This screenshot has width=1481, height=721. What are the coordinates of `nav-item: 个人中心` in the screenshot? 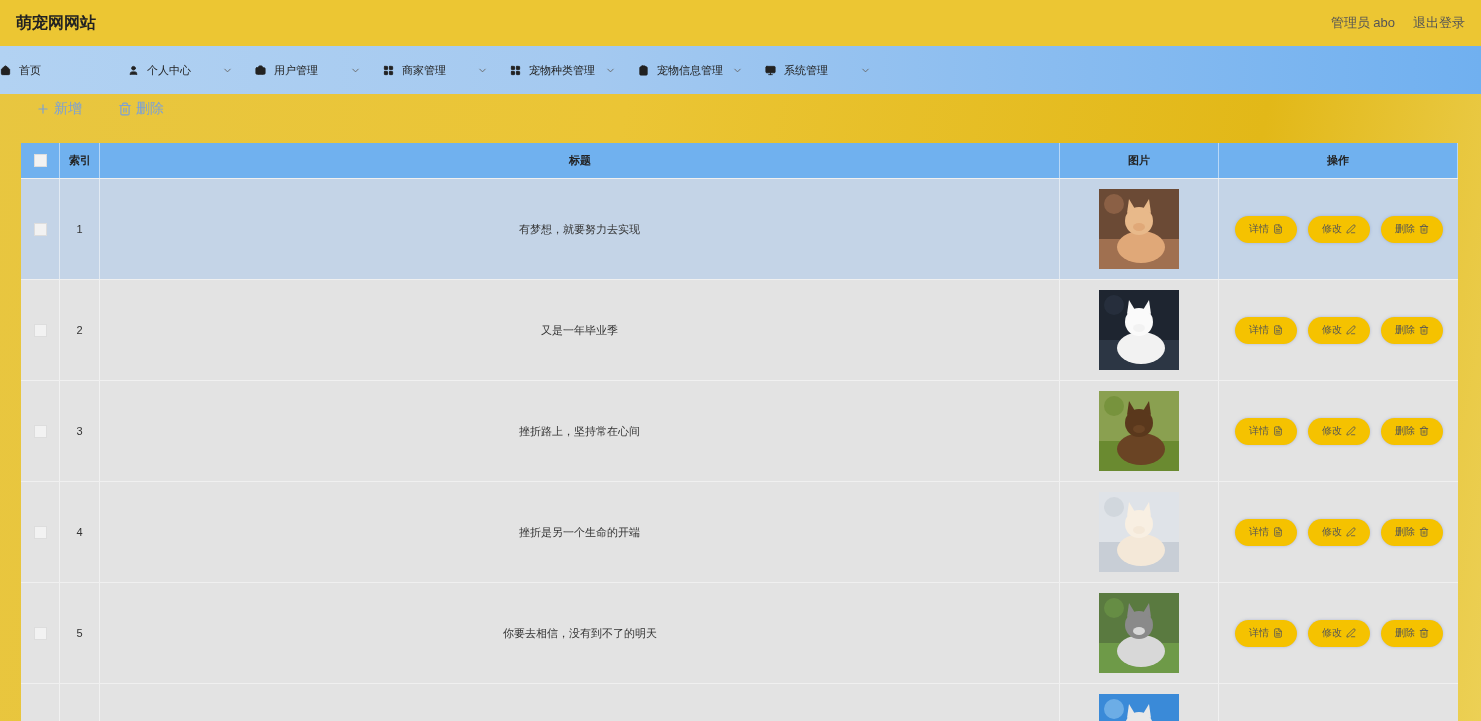 It's located at (191, 70).